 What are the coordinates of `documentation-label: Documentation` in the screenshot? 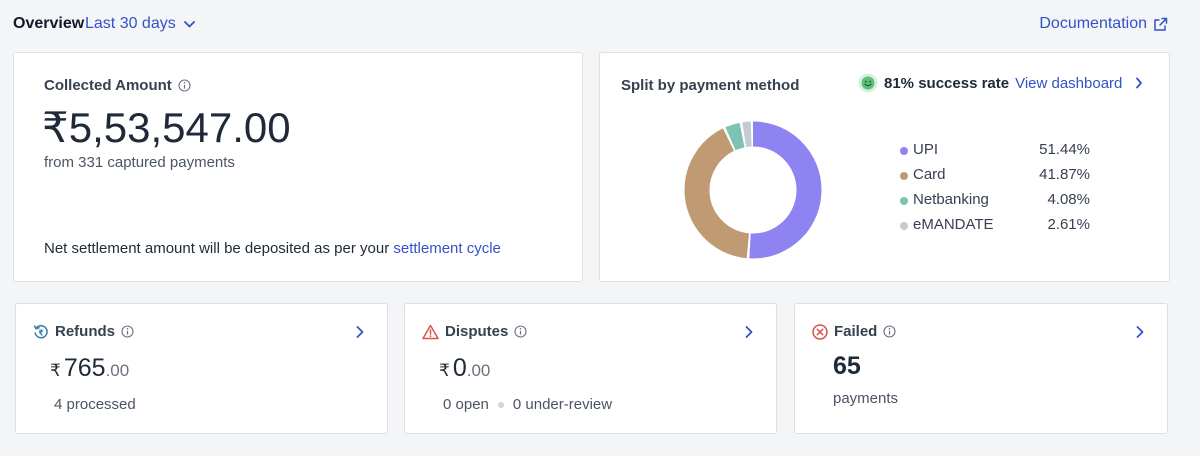 It's located at (1093, 23).